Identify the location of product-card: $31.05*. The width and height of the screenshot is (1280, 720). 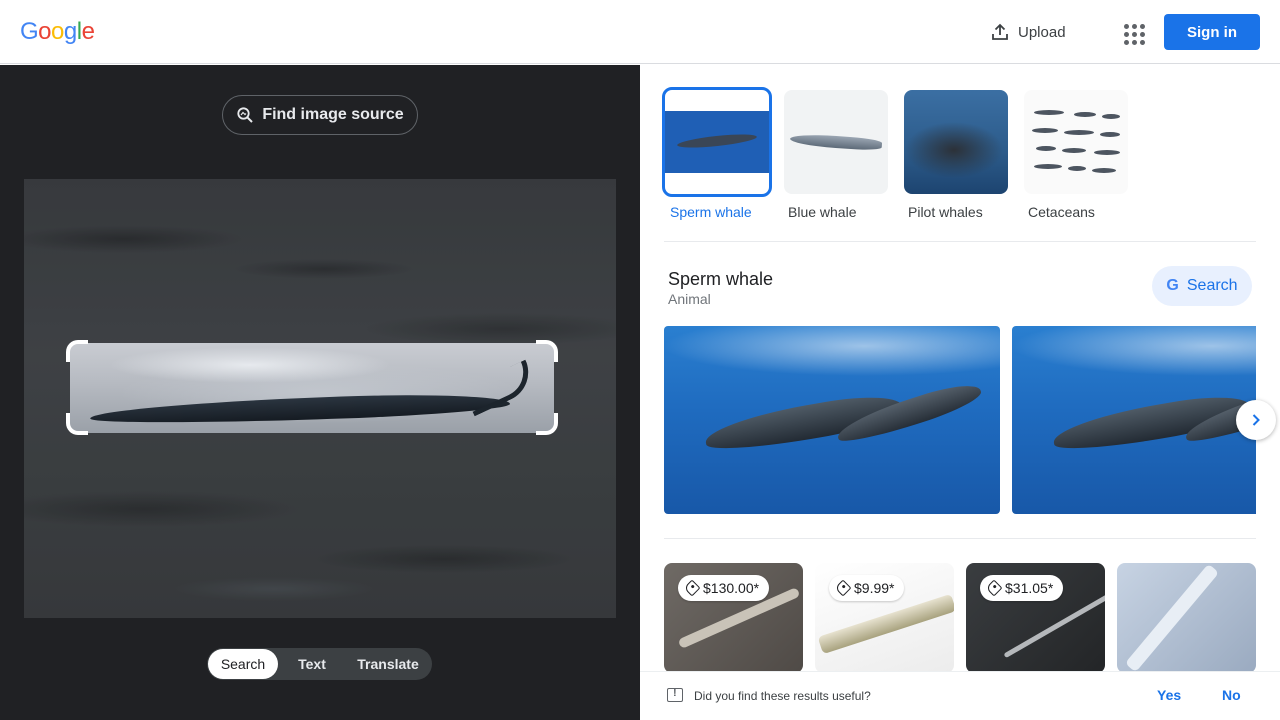
(1035, 618).